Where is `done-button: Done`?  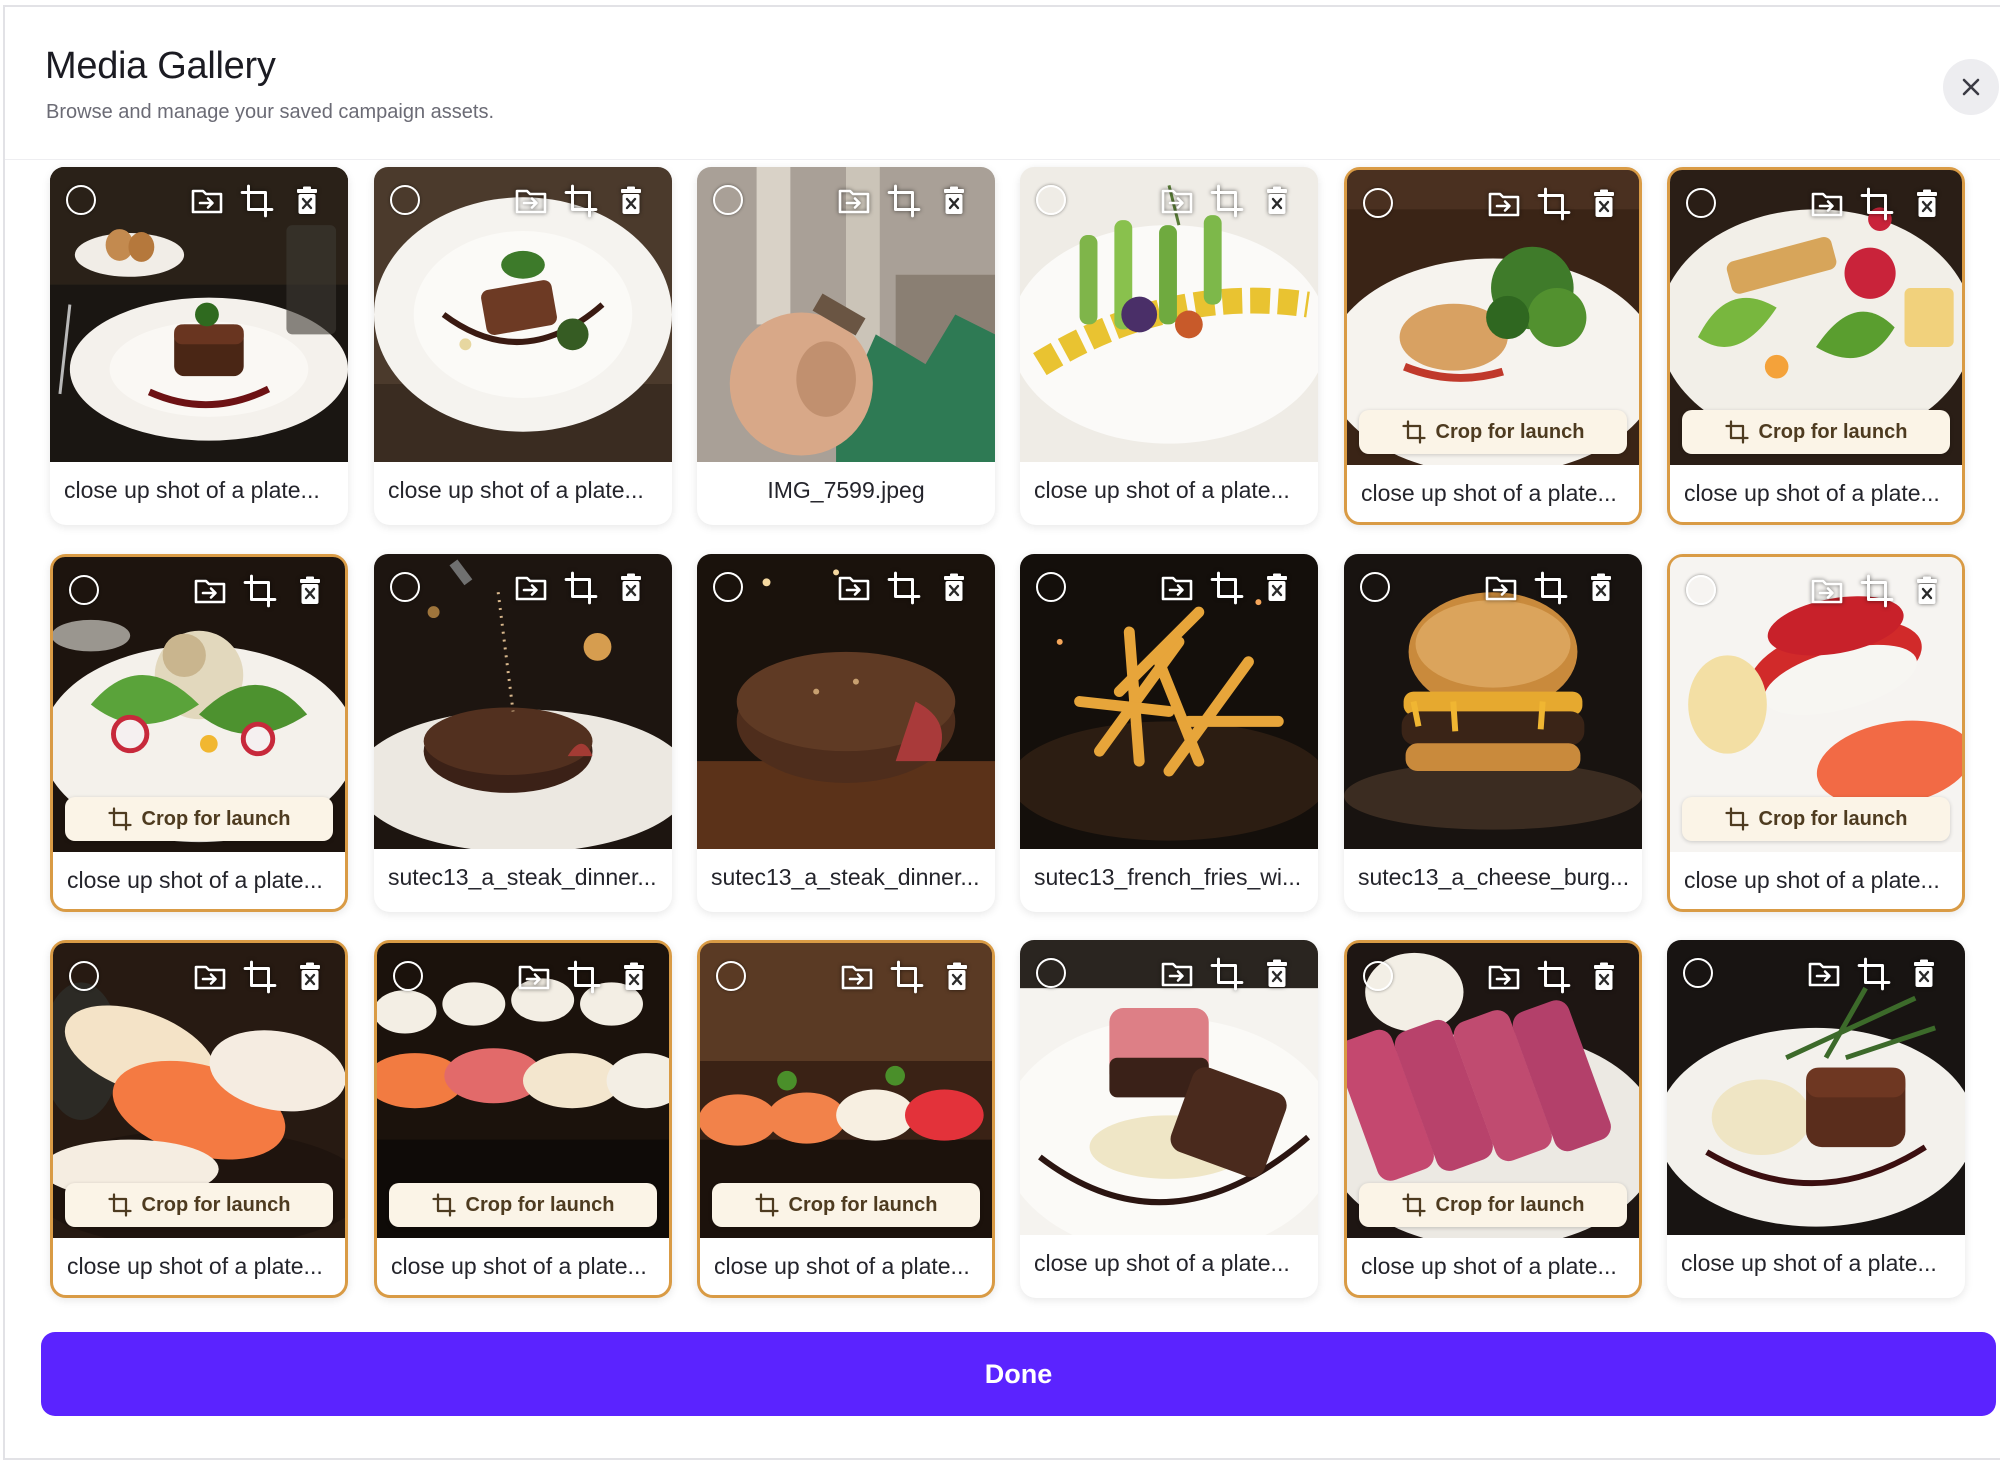 done-button: Done is located at coordinates (1018, 1374).